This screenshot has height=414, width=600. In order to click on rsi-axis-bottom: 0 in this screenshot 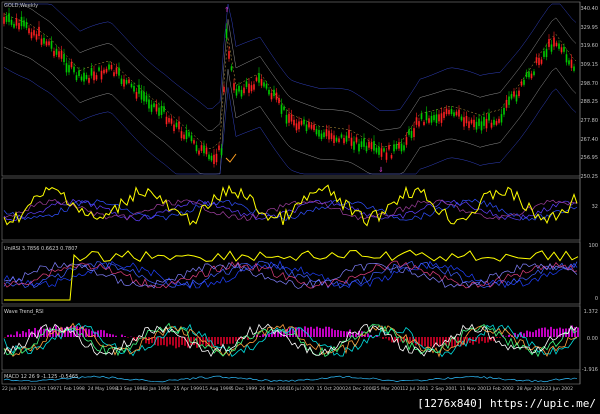, I will do `click(596, 299)`.